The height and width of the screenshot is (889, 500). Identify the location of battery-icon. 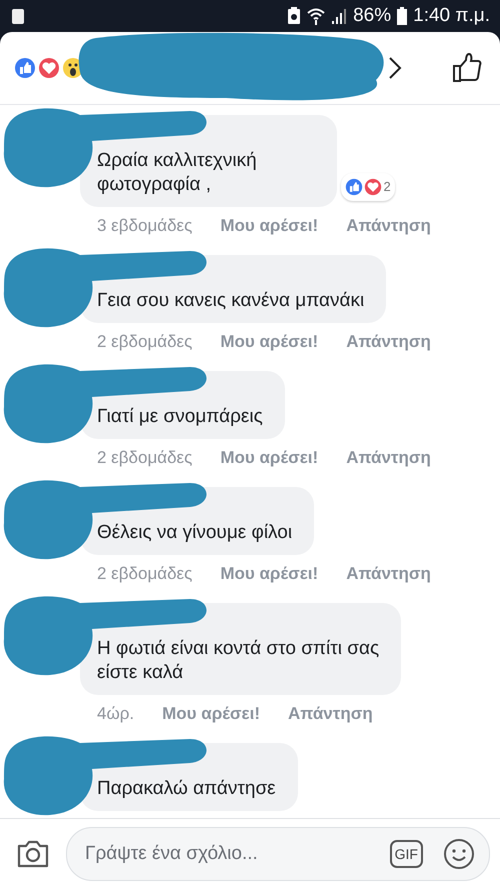
(402, 16).